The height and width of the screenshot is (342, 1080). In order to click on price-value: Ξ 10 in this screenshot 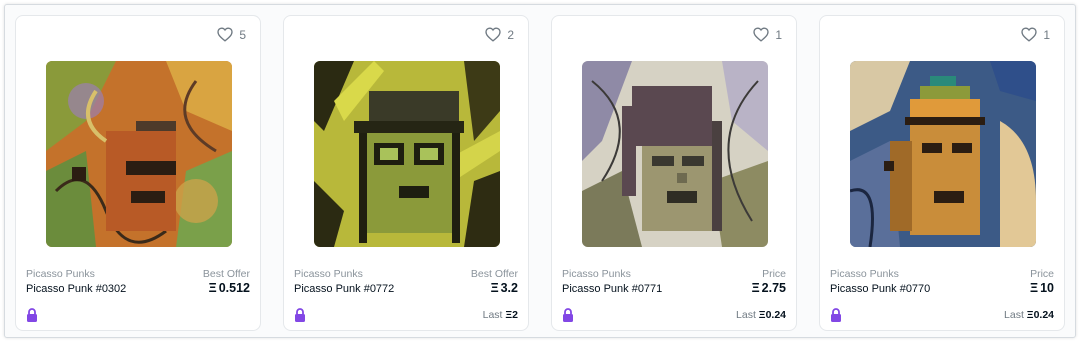, I will do `click(1042, 288)`.